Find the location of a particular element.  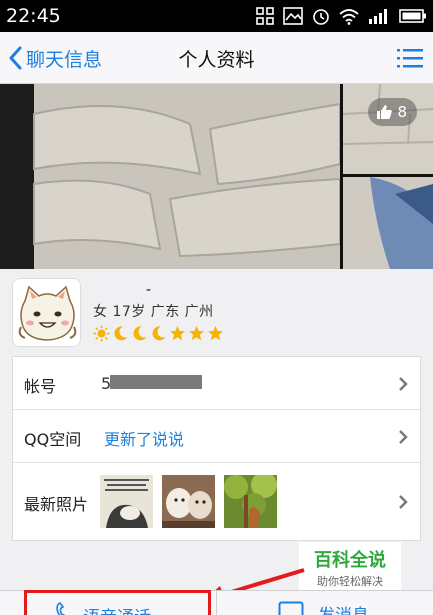

battery-icon is located at coordinates (412, 16).